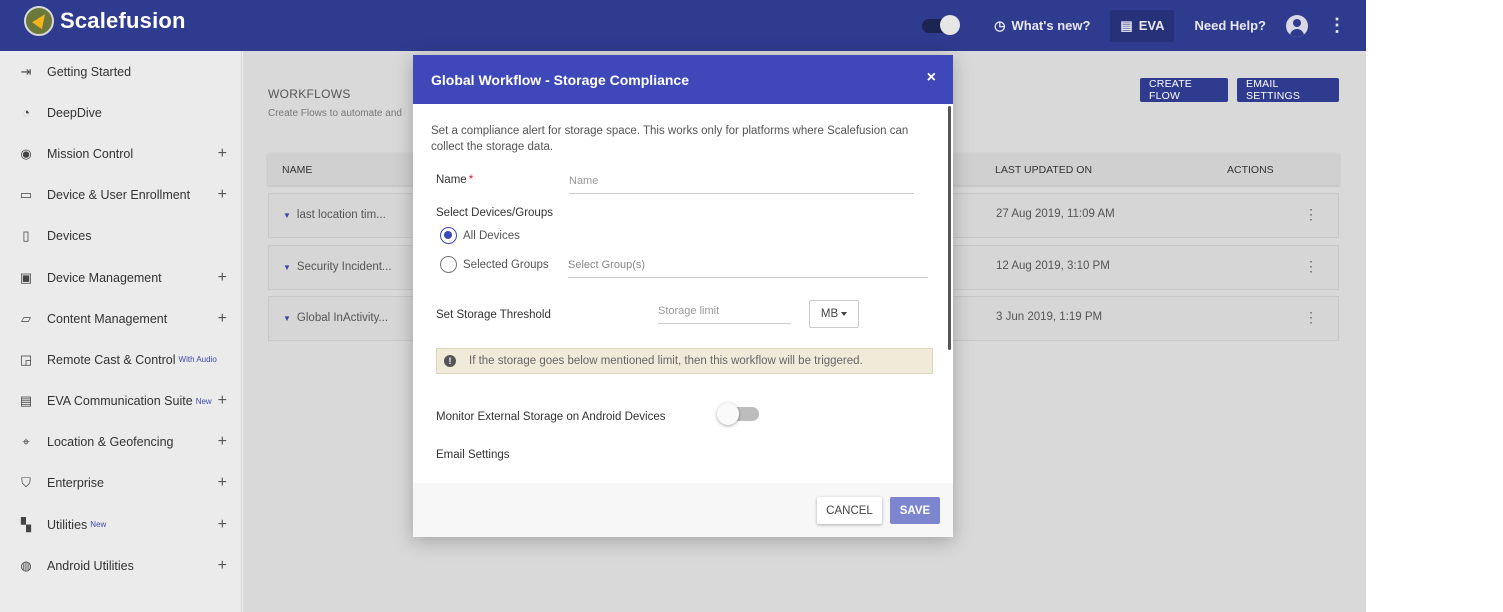 The image size is (1503, 612). I want to click on sidebar-item-mission-control: ◉ Mission Control +, so click(120, 153).